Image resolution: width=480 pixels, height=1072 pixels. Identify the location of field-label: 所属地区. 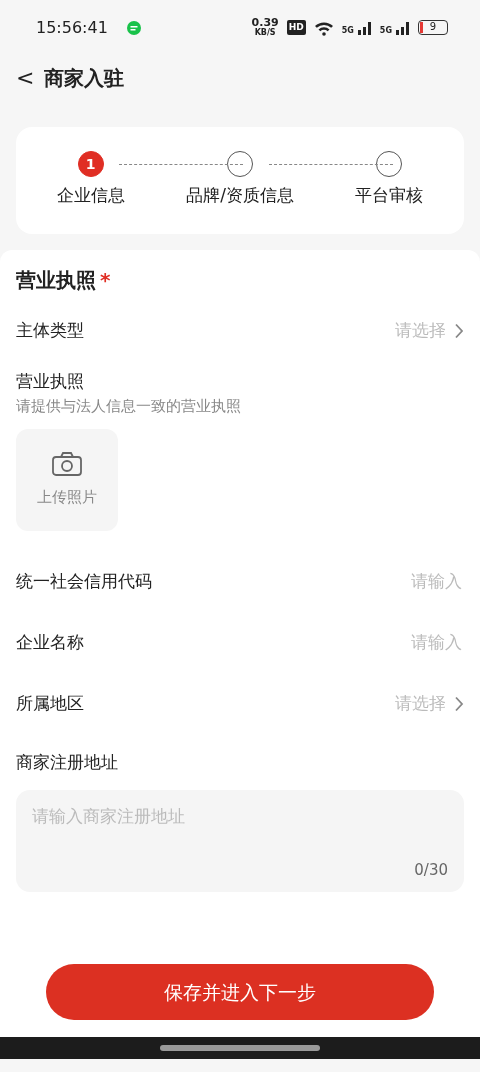
(50, 703).